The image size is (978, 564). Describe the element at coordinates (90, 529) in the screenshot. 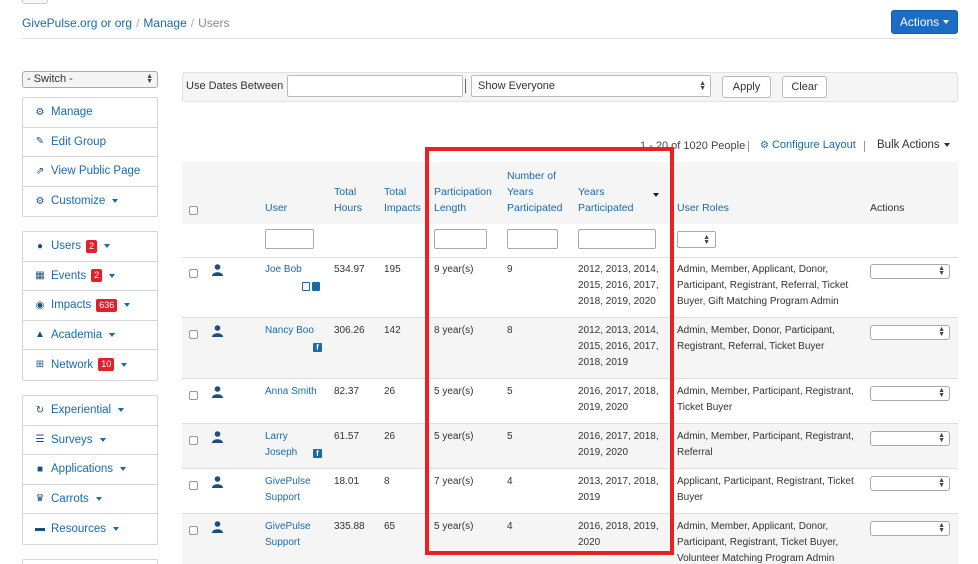

I see `sidebar-item-resources: ▬ Resources` at that location.